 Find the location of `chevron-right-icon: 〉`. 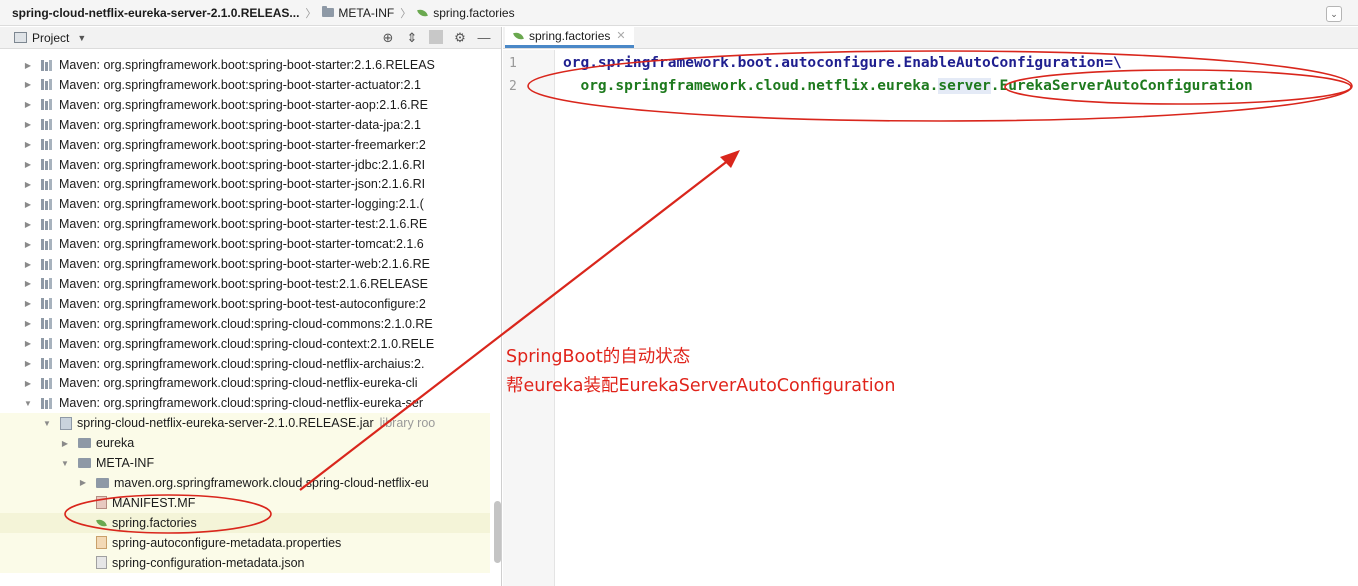

chevron-right-icon: 〉 is located at coordinates (406, 13).